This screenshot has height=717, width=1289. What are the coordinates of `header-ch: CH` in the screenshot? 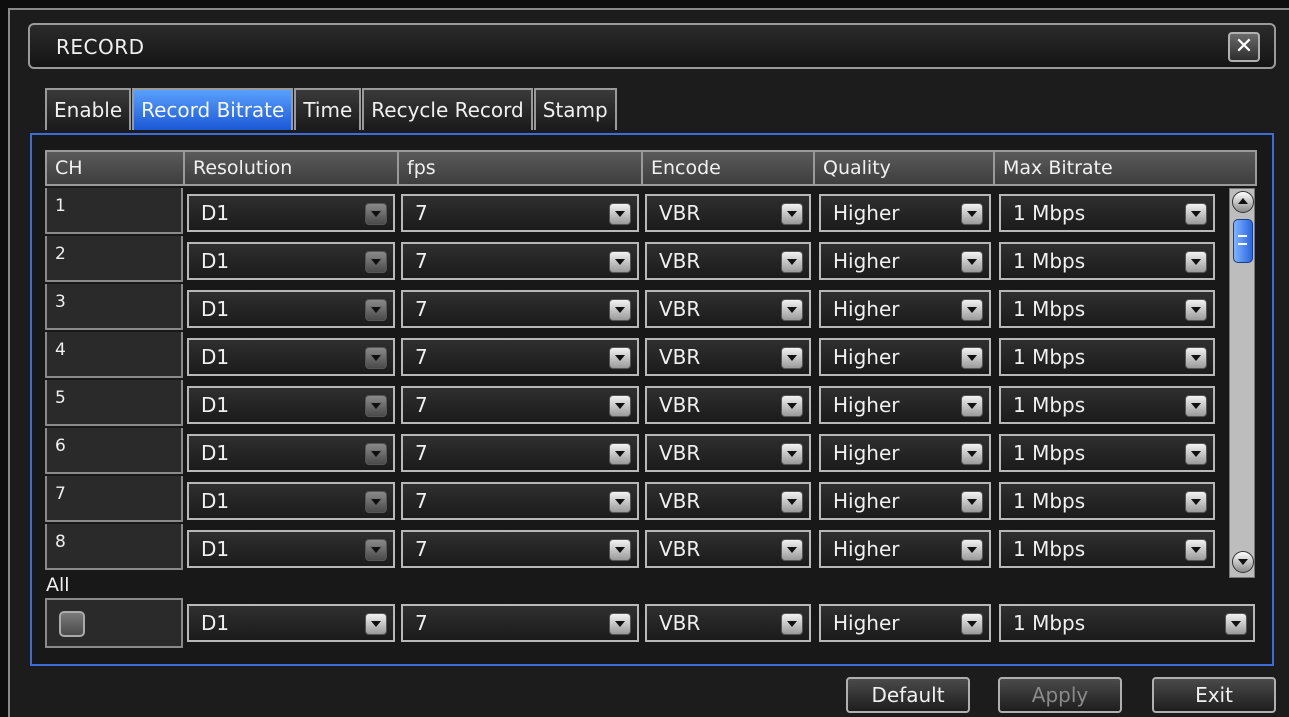 It's located at (116, 168).